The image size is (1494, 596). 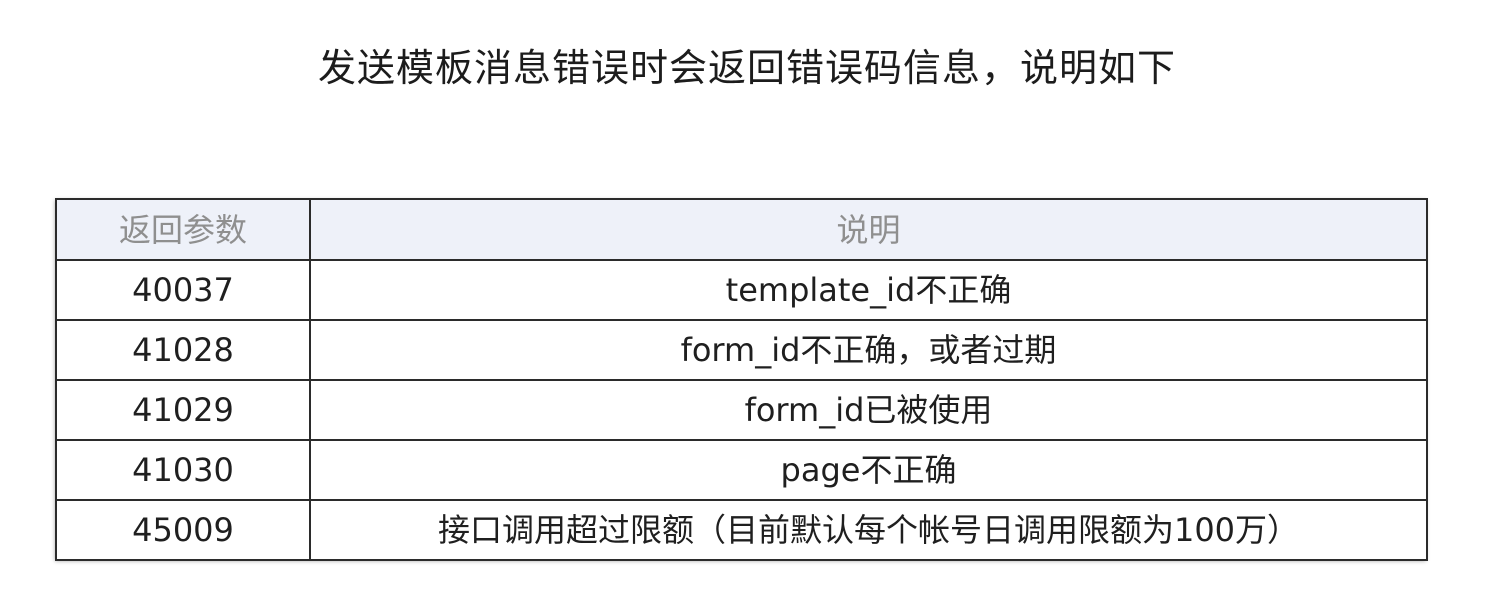 What do you see at coordinates (868, 290) in the screenshot?
I see `description-cell: template_id不正确` at bounding box center [868, 290].